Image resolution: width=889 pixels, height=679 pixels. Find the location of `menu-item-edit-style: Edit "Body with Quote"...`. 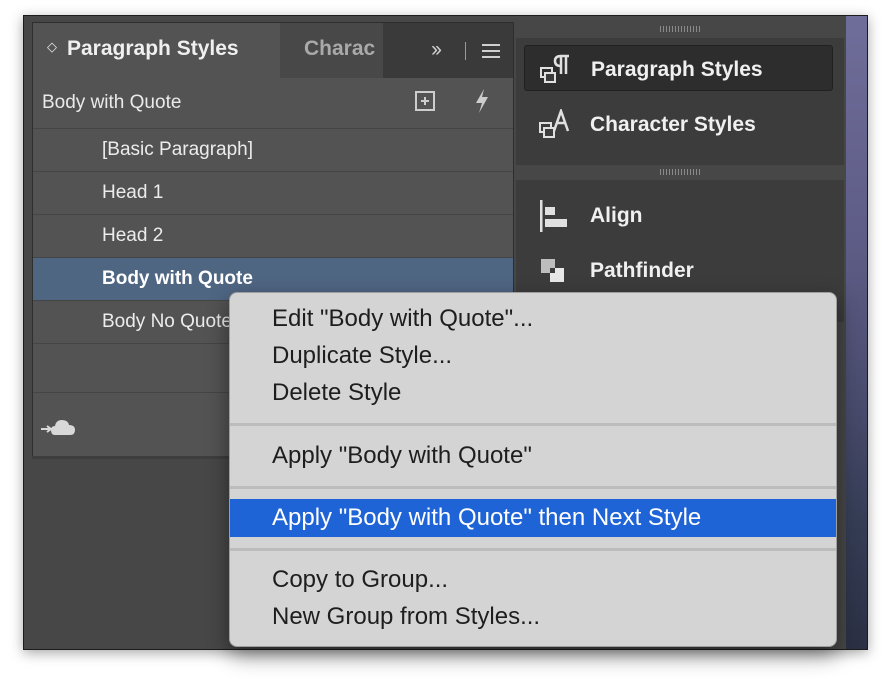

menu-item-edit-style: Edit "Body with Quote"... is located at coordinates (533, 319).